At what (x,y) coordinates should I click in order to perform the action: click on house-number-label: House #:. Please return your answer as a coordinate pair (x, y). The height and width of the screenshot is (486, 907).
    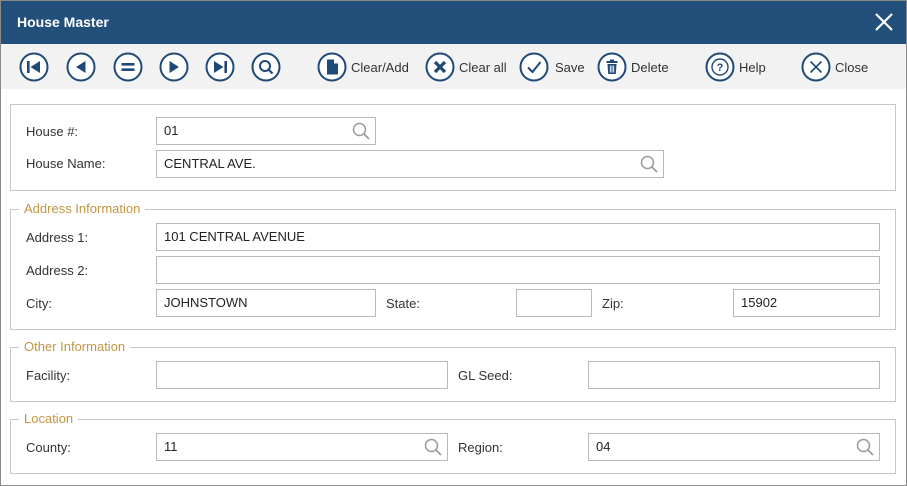
    Looking at the image, I should click on (52, 131).